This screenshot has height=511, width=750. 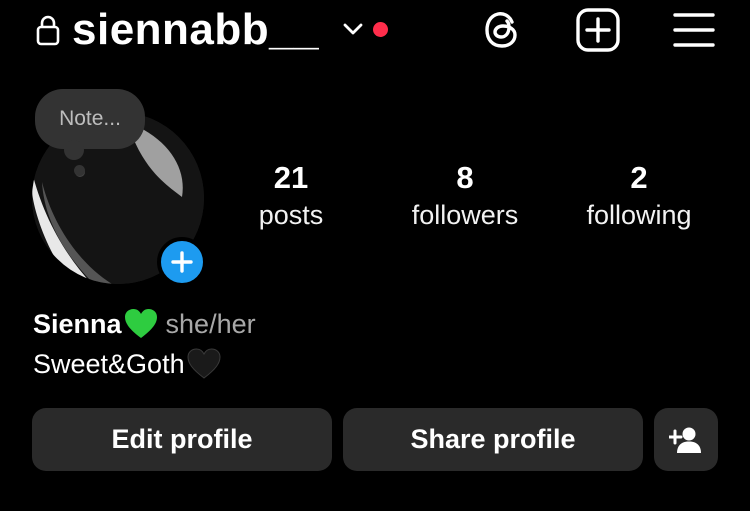 I want to click on menu-button, so click(x=694, y=30).